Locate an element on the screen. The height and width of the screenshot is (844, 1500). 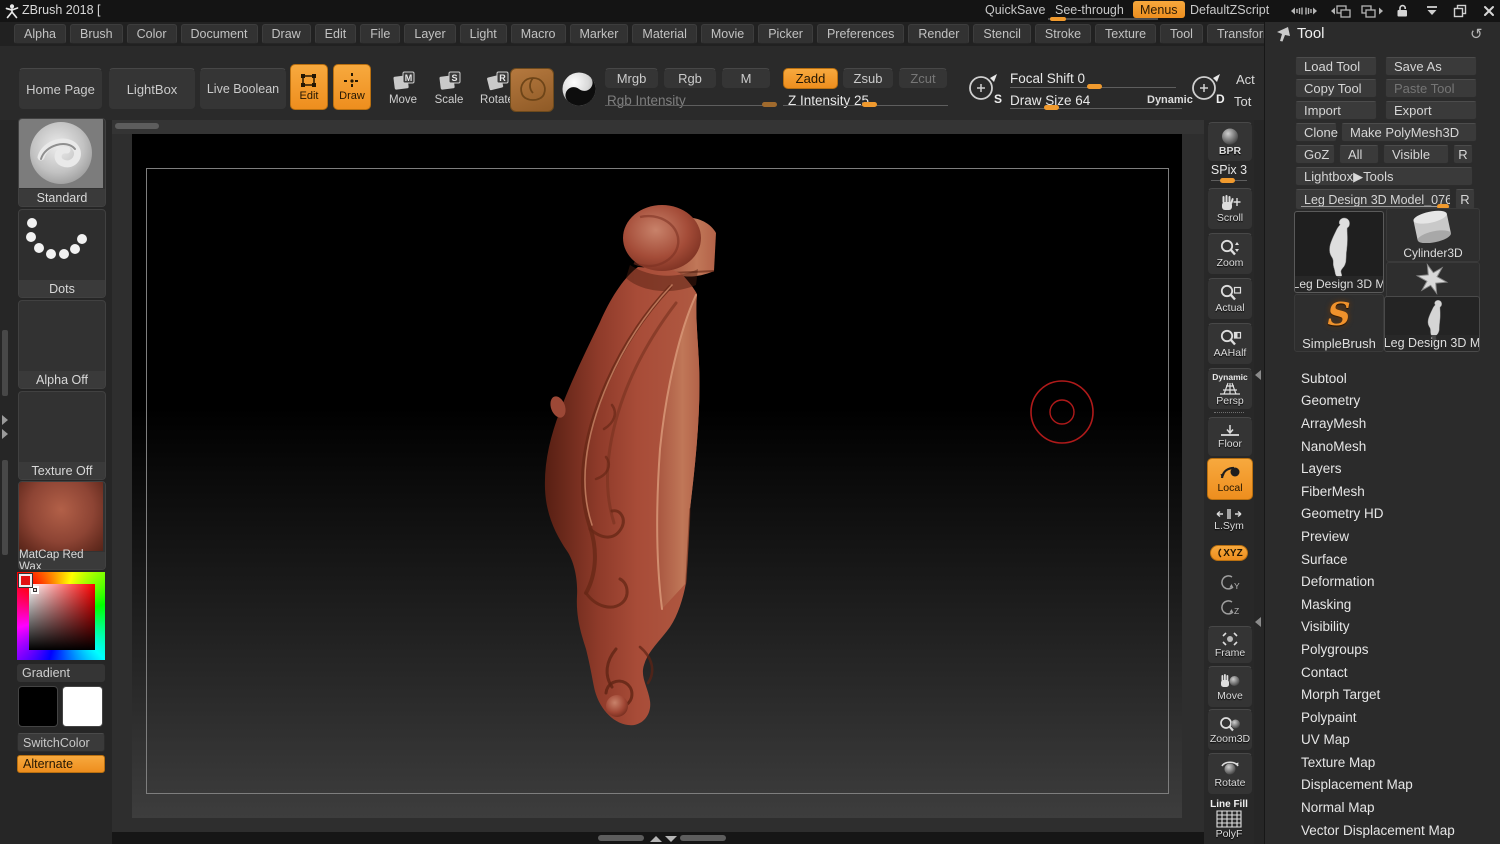
color-picker-selector is located at coordinates (35, 590).